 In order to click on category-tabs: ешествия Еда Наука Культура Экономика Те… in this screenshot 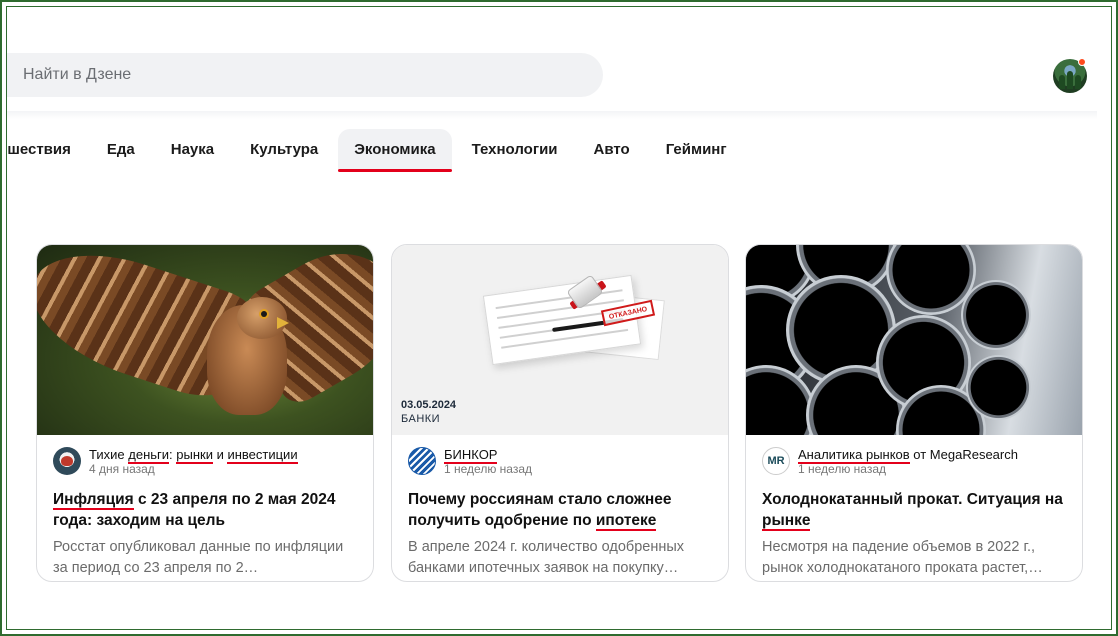, I will do `click(377, 149)`.